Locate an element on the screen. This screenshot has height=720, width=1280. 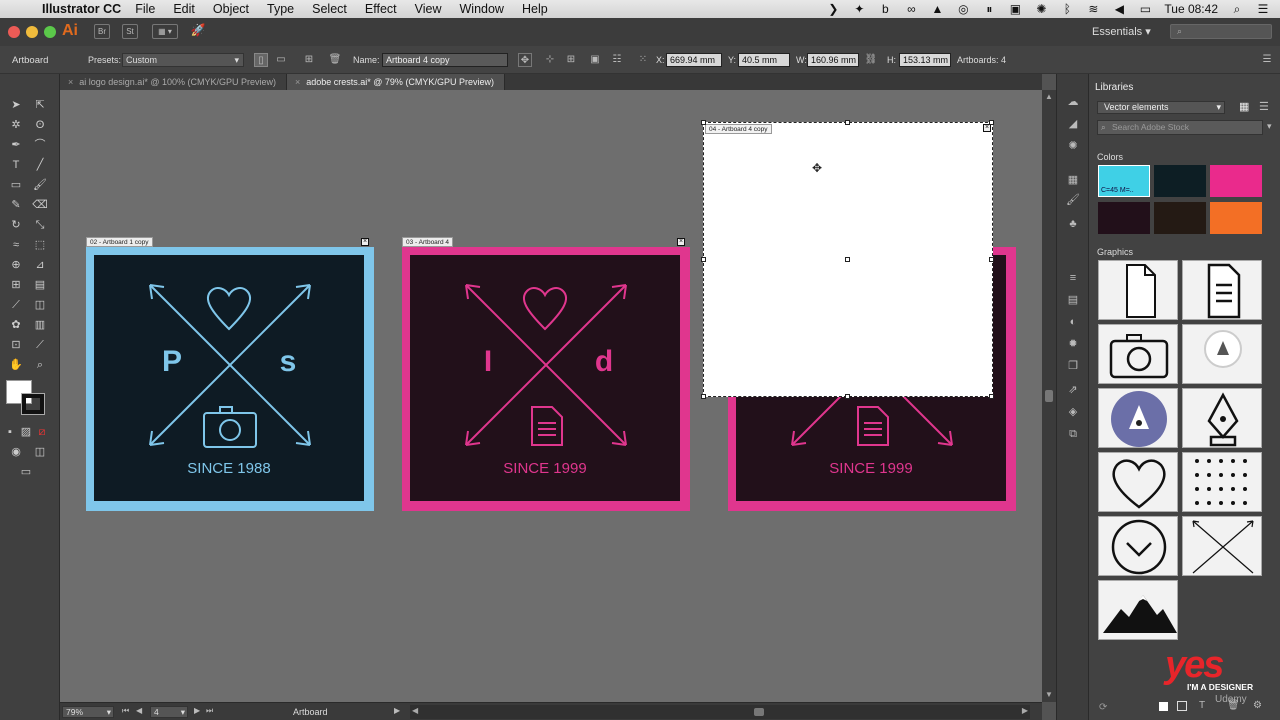
artboards-icon: ⧉ is located at coordinates (1073, 434).